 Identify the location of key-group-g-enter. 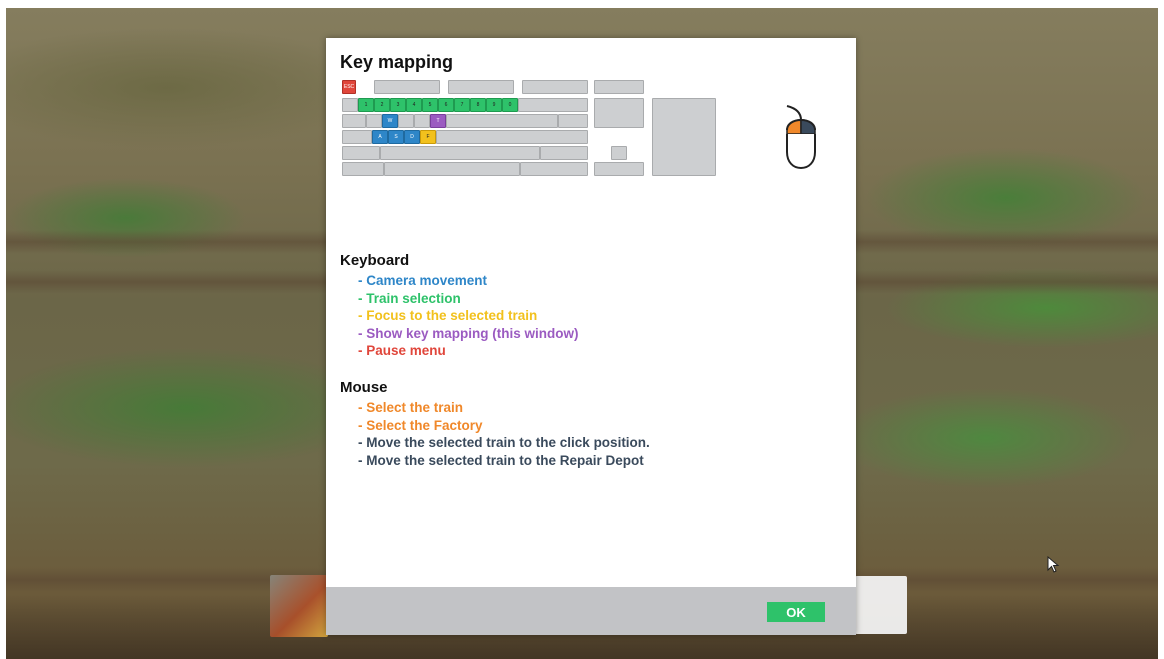
(512, 137).